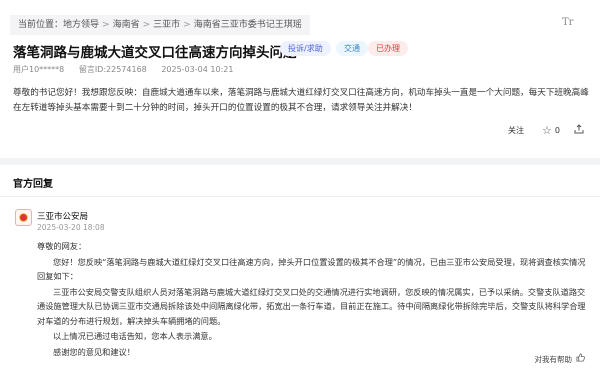  Describe the element at coordinates (248, 25) in the screenshot. I see `breadcrumb-item-4: 海南省三亚市委书记王琪瑶` at that location.